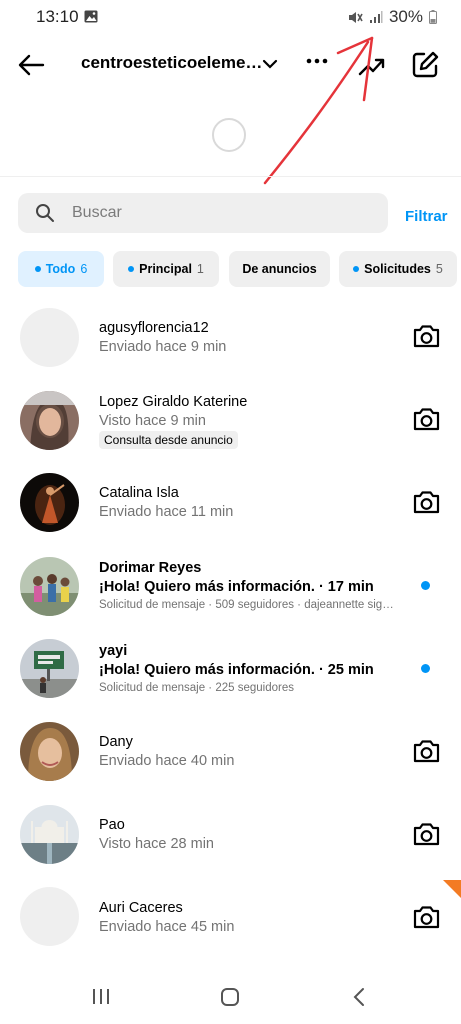 The width and height of the screenshot is (461, 1024). I want to click on conversation-row: agusyflorencia12 Enviado hace 9 min, so click(230, 340).